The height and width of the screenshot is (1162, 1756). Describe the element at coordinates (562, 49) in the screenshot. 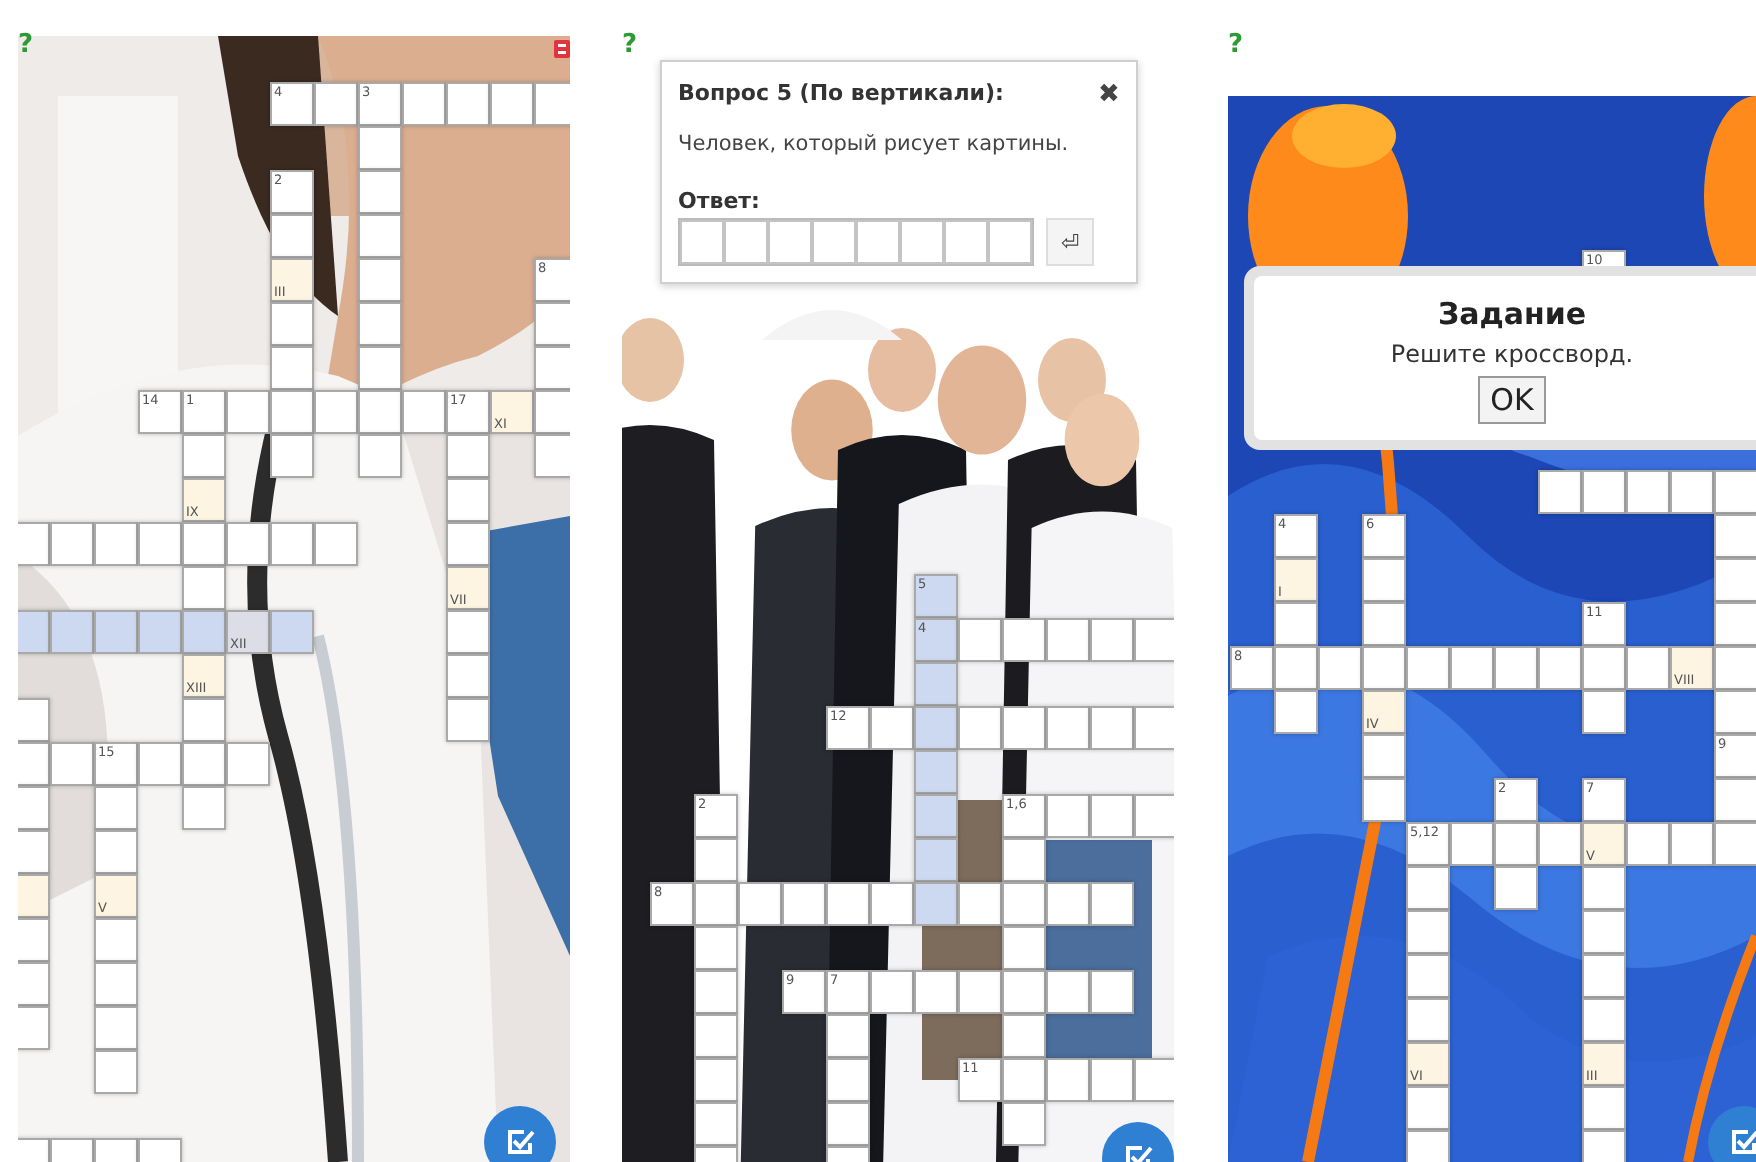

I see `grid-icon` at that location.